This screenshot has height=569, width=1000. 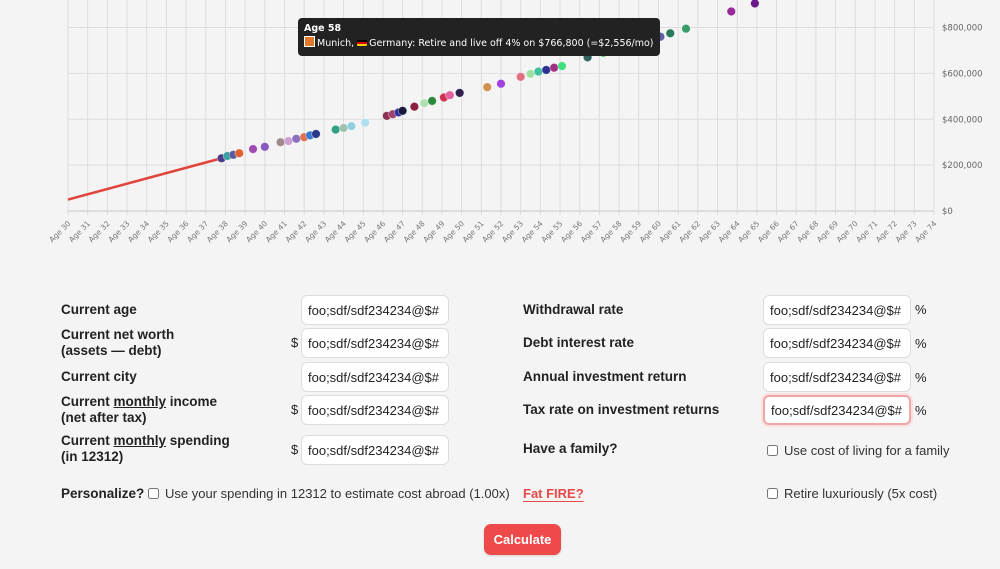 I want to click on tax-rate-input, so click(x=837, y=410).